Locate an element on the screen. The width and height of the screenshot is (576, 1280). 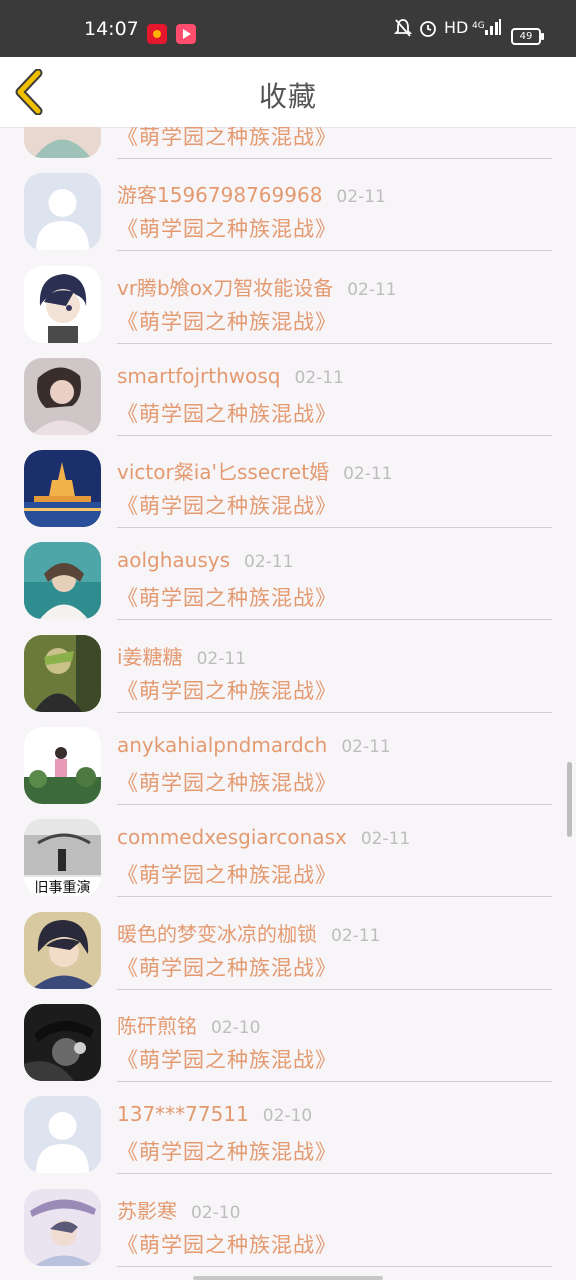
username-text: 暖色的梦变冰凉的枷锁 is located at coordinates (217, 933).